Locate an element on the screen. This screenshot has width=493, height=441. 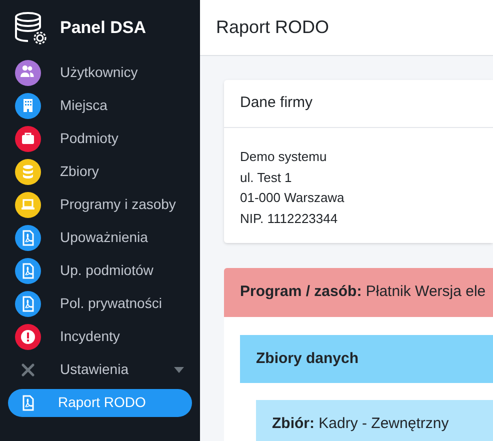
nav-item: Użytkownicy is located at coordinates (100, 72).